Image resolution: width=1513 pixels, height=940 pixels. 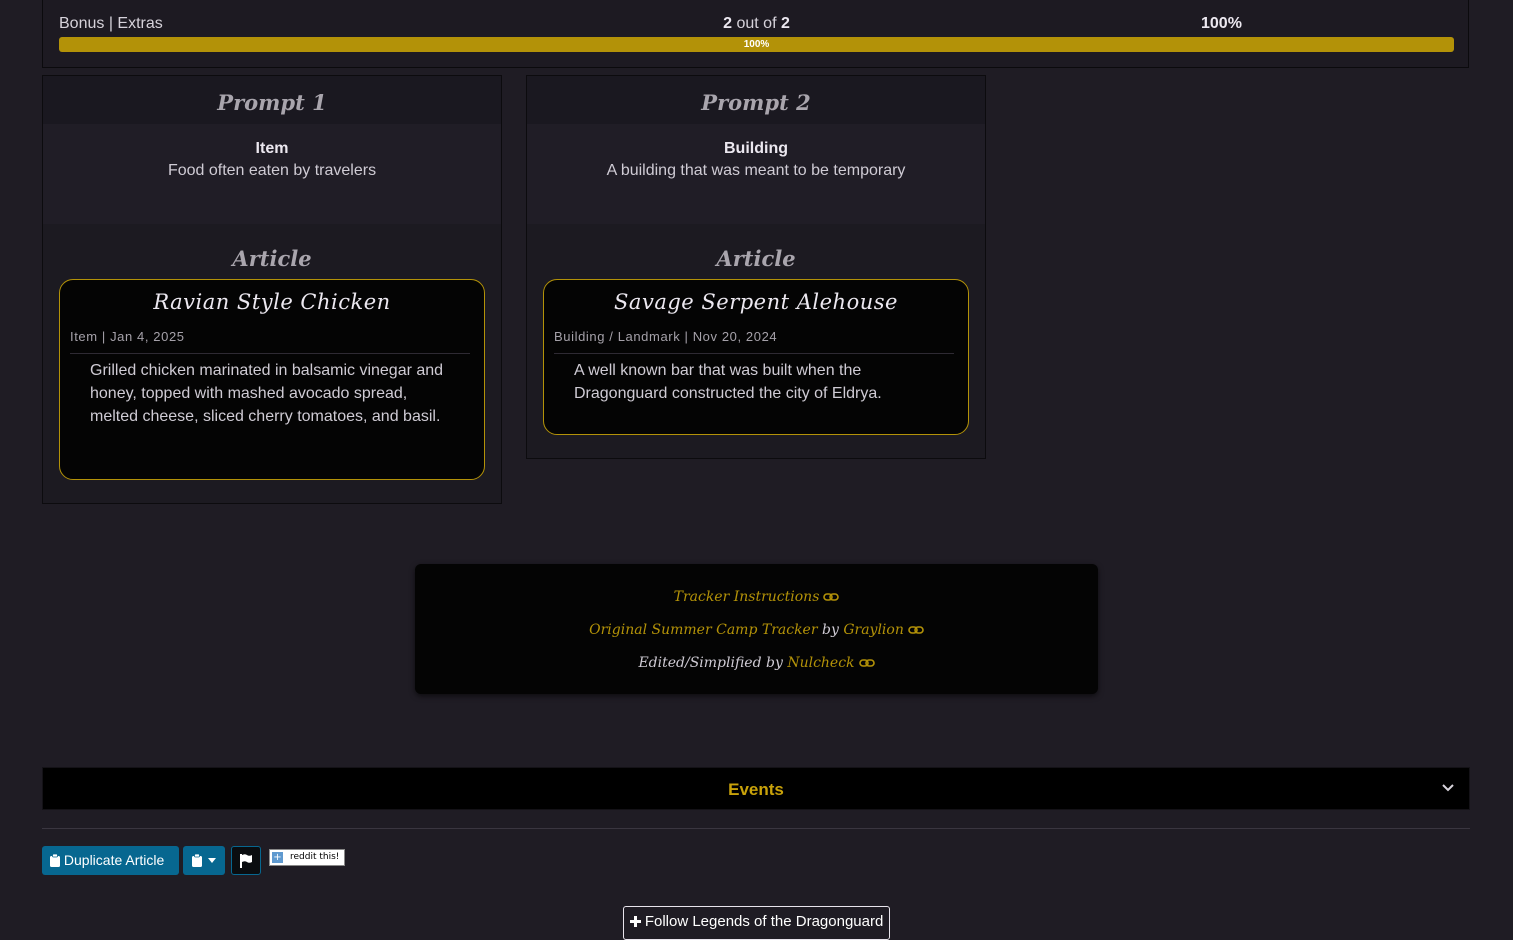 What do you see at coordinates (114, 860) in the screenshot?
I see `duplicate-article-label: Duplicate Article` at bounding box center [114, 860].